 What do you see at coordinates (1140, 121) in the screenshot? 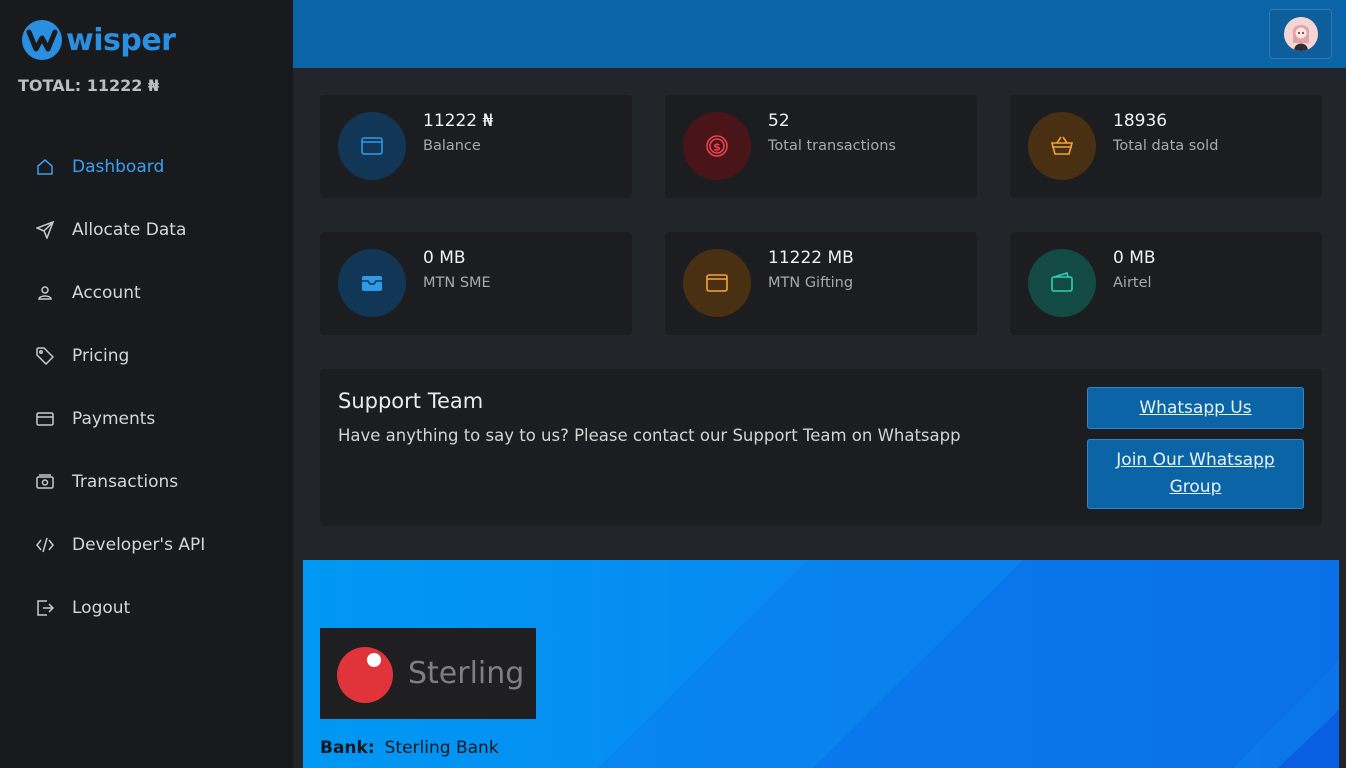
I see `stat-value: 18936` at bounding box center [1140, 121].